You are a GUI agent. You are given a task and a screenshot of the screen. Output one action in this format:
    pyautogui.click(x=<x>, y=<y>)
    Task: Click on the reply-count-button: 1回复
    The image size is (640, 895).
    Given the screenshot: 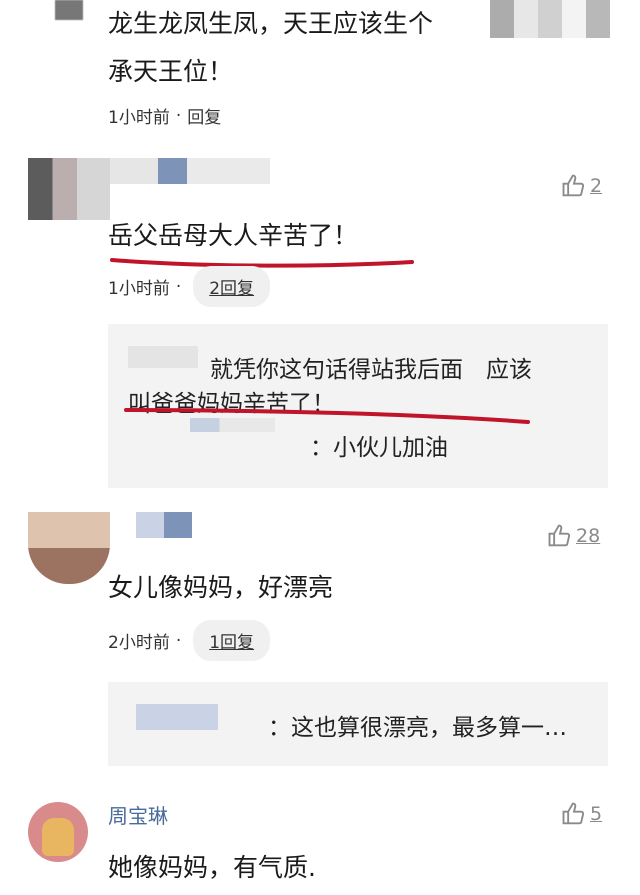 What is the action you would take?
    pyautogui.click(x=232, y=640)
    